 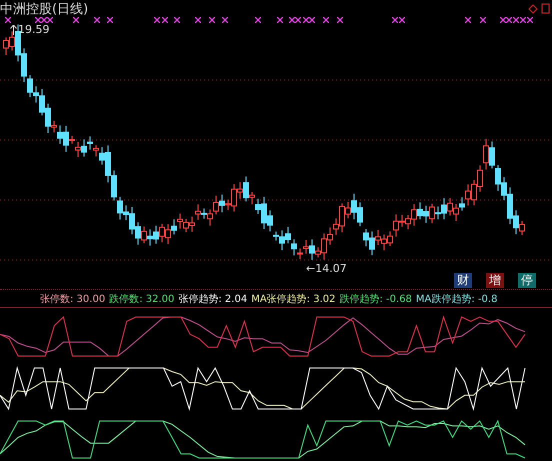 What do you see at coordinates (527, 280) in the screenshot?
I see `info-badge: 停` at bounding box center [527, 280].